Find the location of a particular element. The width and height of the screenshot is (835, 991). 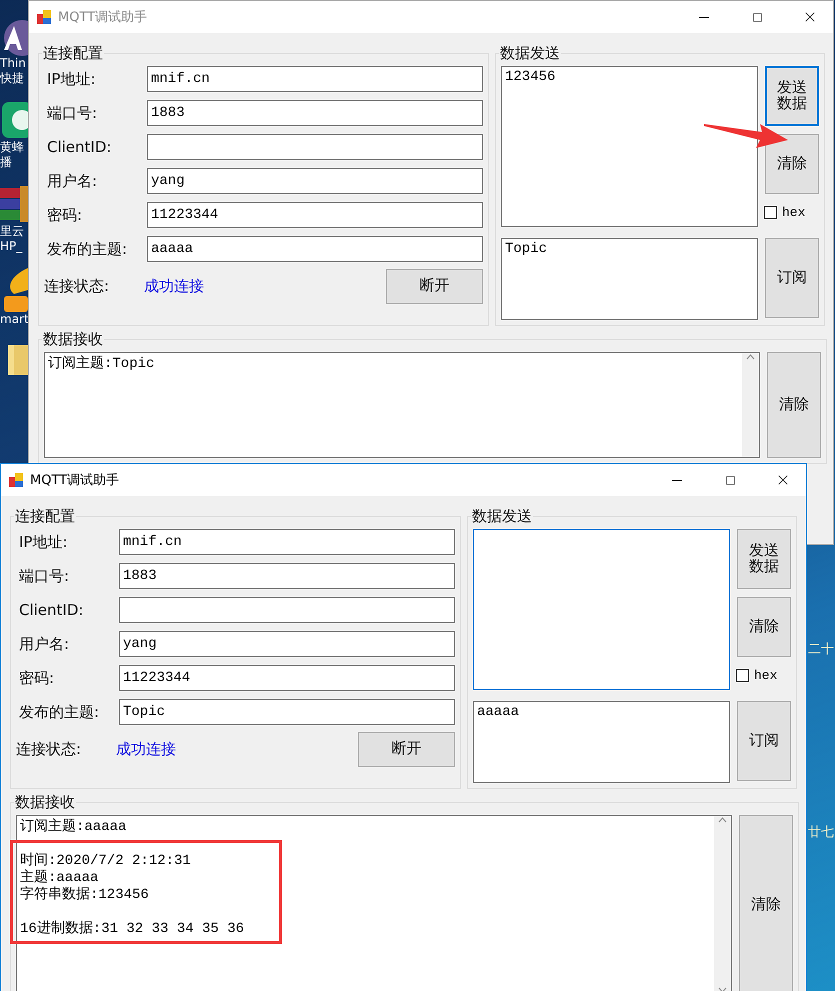

minimize-icon is located at coordinates (704, 17).